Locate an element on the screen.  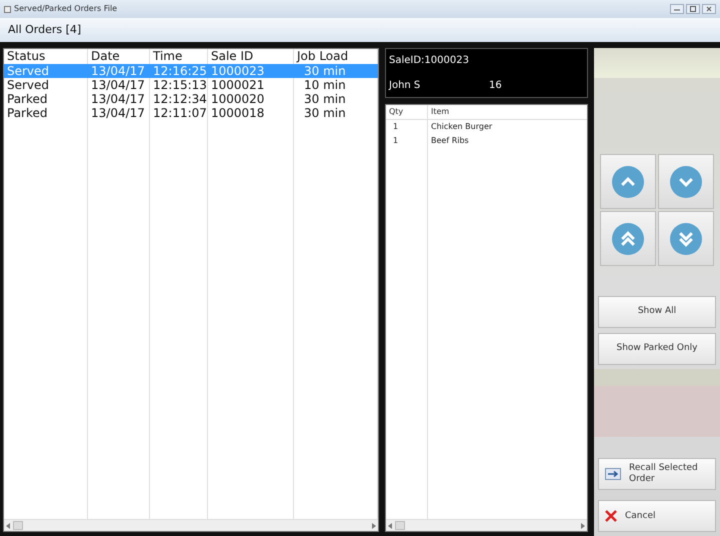
cancel-button: Cancel is located at coordinates (657, 516).